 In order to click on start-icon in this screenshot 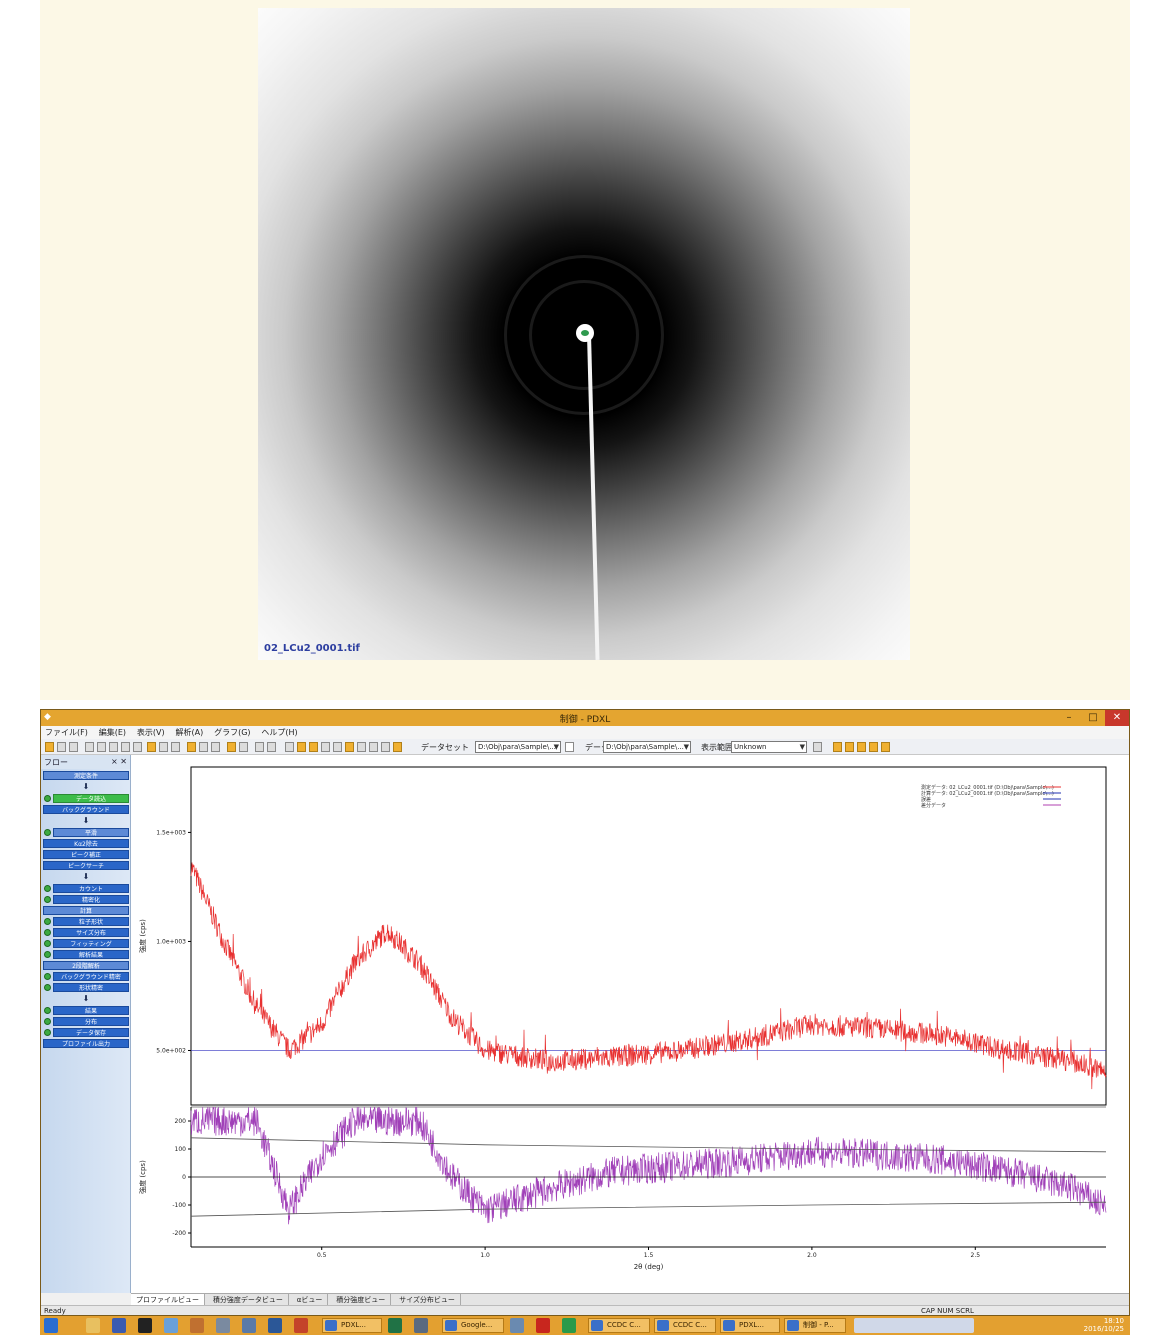, I will do `click(51, 1325)`.